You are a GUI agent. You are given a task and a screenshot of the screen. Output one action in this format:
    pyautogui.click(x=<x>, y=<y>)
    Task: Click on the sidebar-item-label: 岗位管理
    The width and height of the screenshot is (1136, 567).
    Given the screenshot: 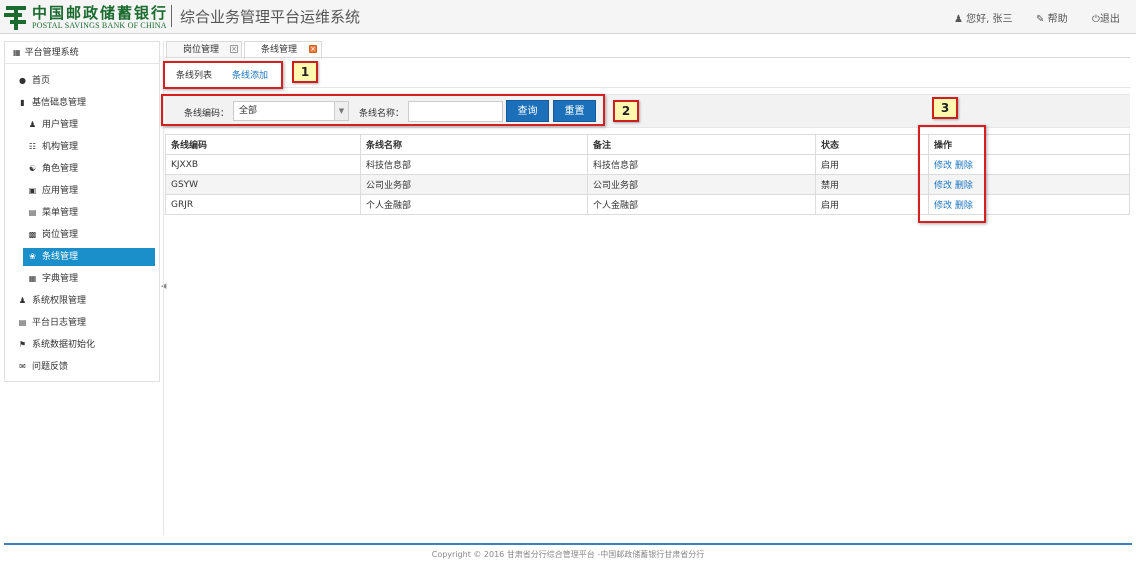 What is the action you would take?
    pyautogui.click(x=60, y=235)
    